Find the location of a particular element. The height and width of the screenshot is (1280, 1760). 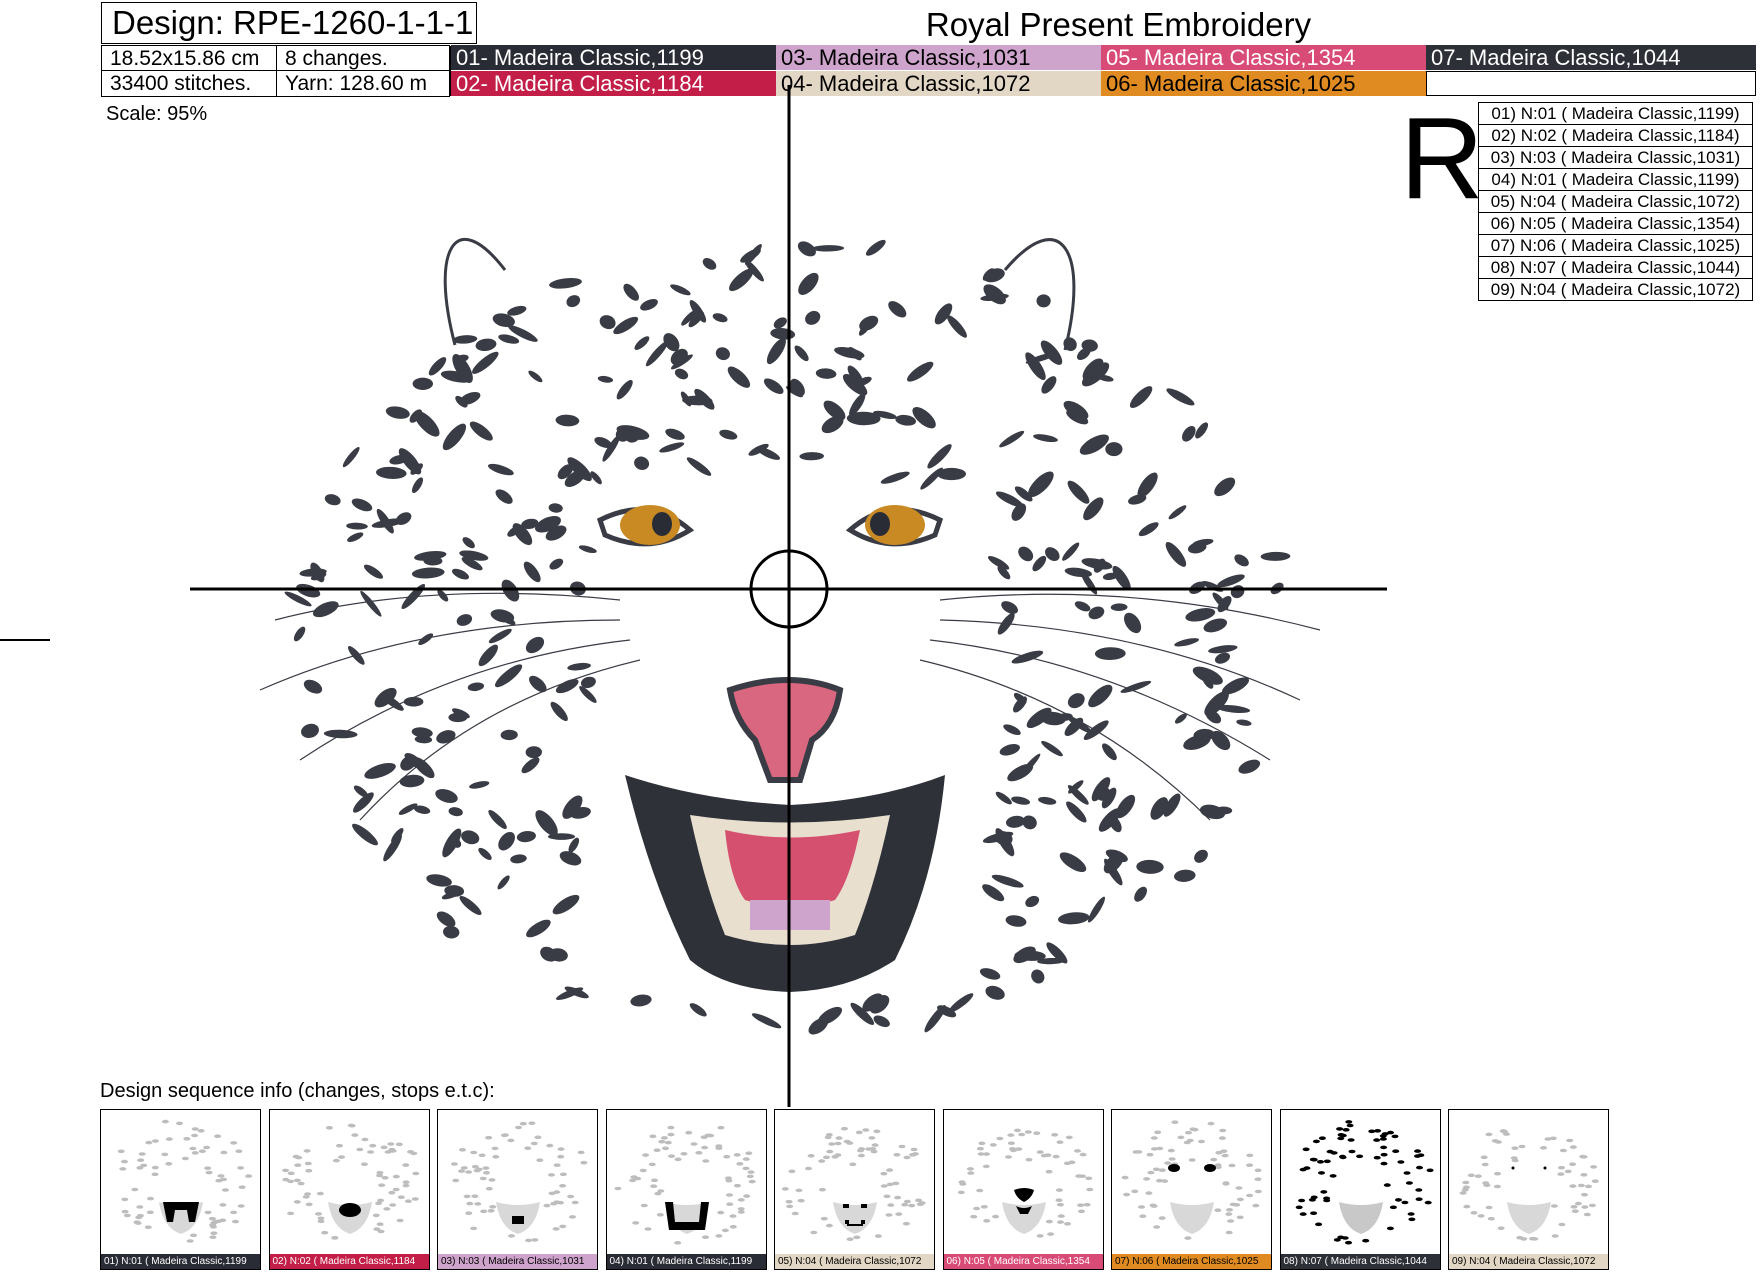

sequence-thumbnail: 02) N:02 ( Madeira Classic,1184 is located at coordinates (349, 1189).